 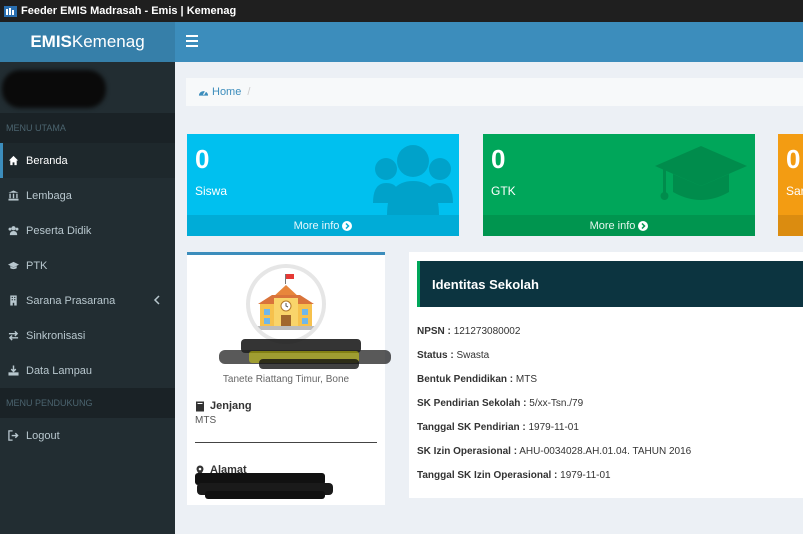 I want to click on sidebar-item-data-lampau: Data Lampau, so click(x=87, y=370).